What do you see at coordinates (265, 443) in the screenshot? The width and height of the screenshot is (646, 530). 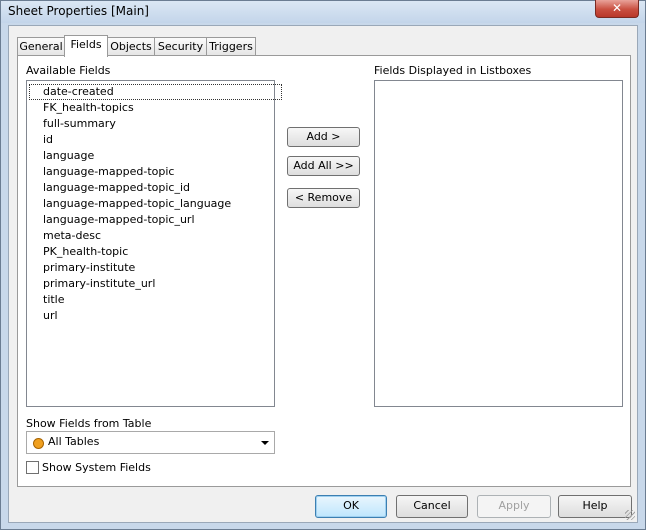 I see `chevron-down-icon` at bounding box center [265, 443].